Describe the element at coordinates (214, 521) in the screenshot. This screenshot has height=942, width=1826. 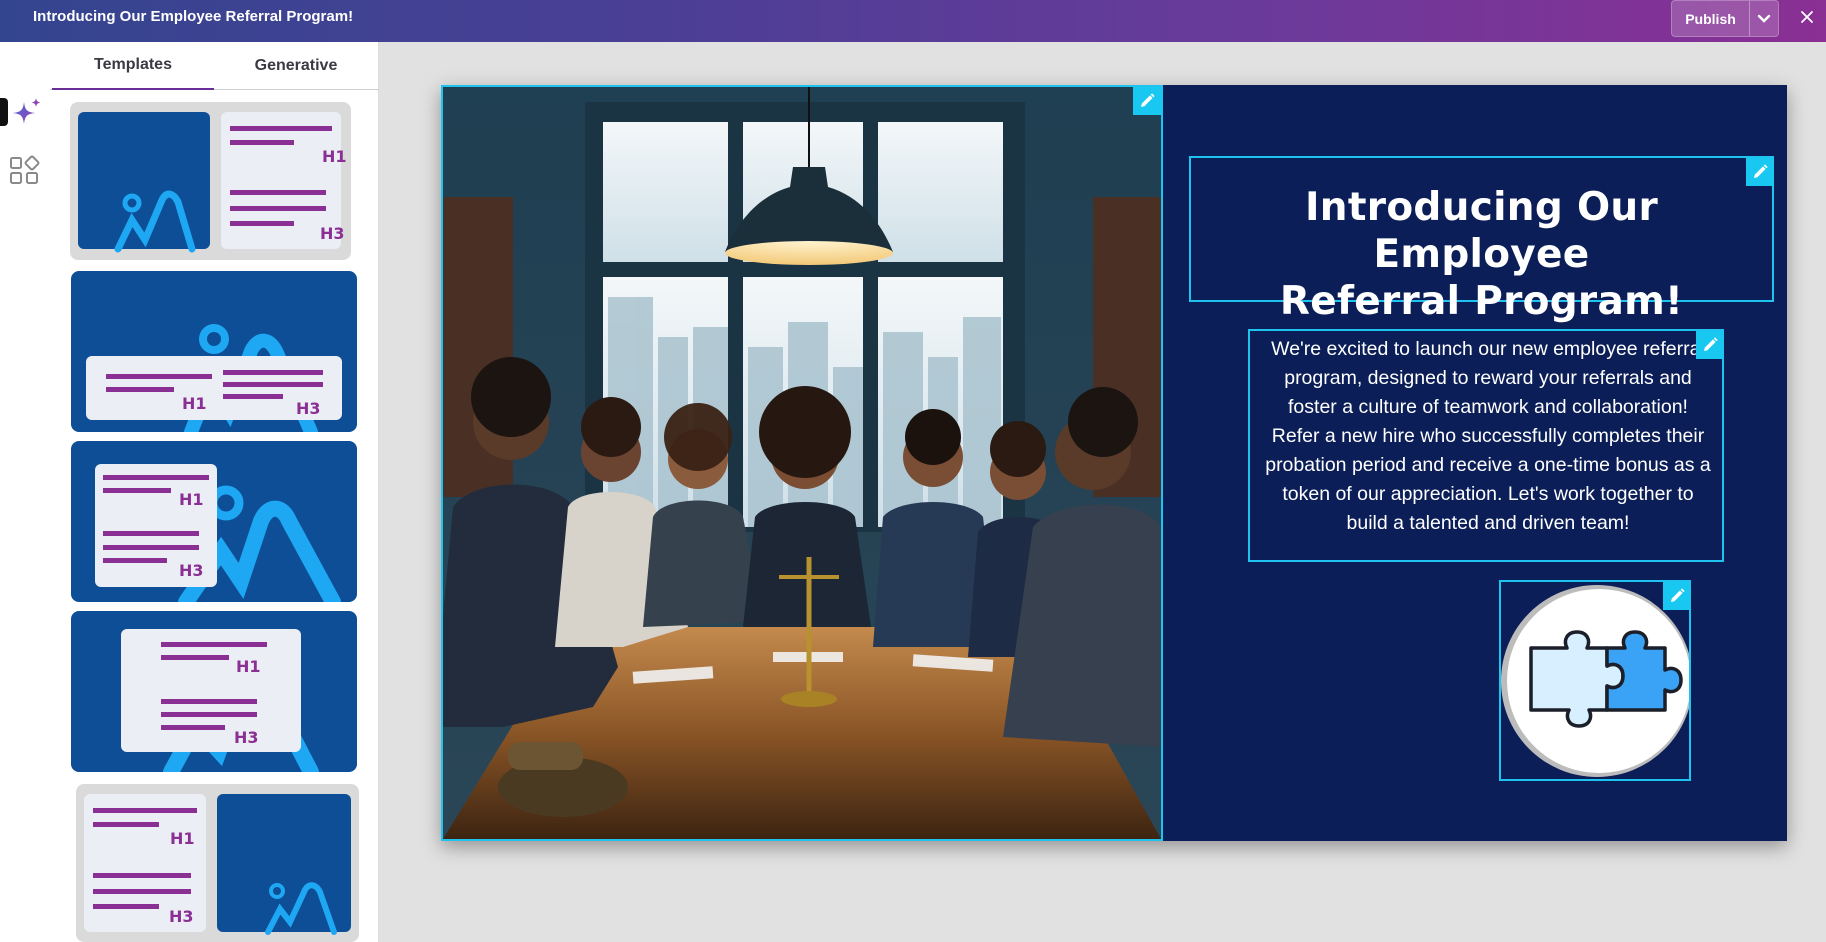
I see `template-text-card-left: H1 H3` at that location.